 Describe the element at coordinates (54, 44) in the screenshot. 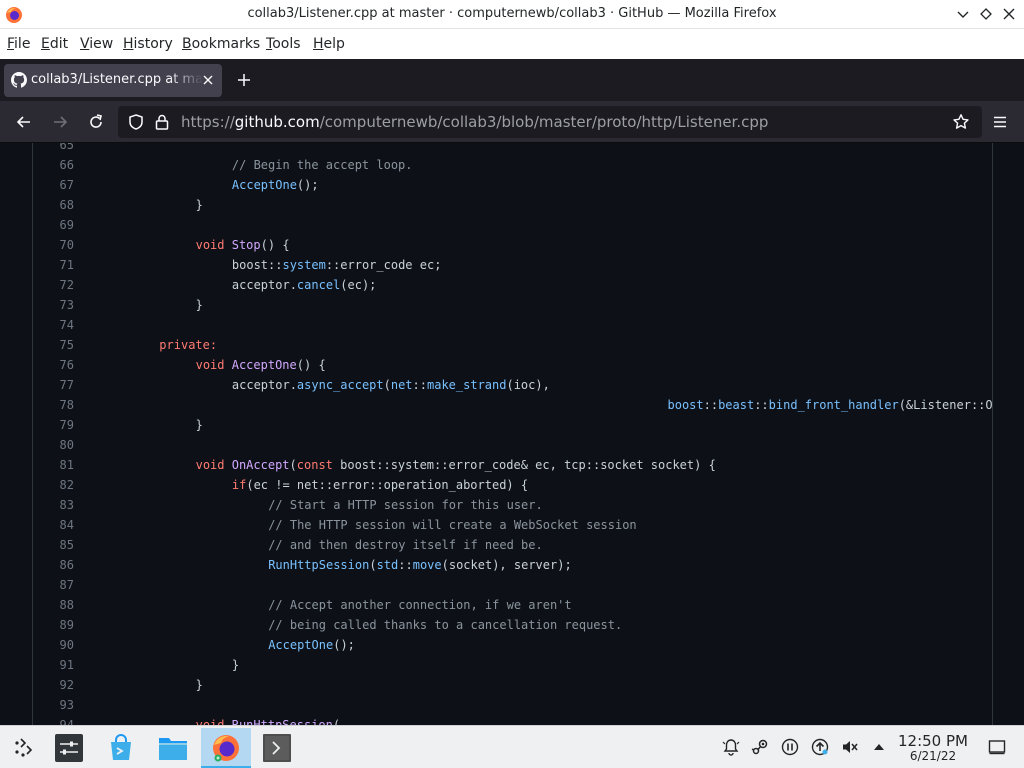

I see `menu-edit: Edit` at that location.